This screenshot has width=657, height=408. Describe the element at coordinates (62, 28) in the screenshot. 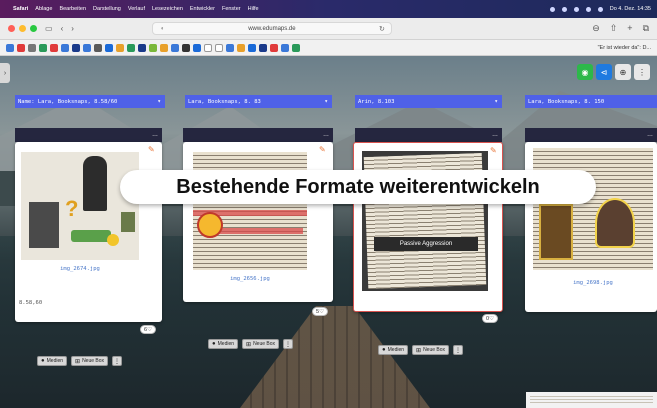

I see `back-icon: ‹` at that location.